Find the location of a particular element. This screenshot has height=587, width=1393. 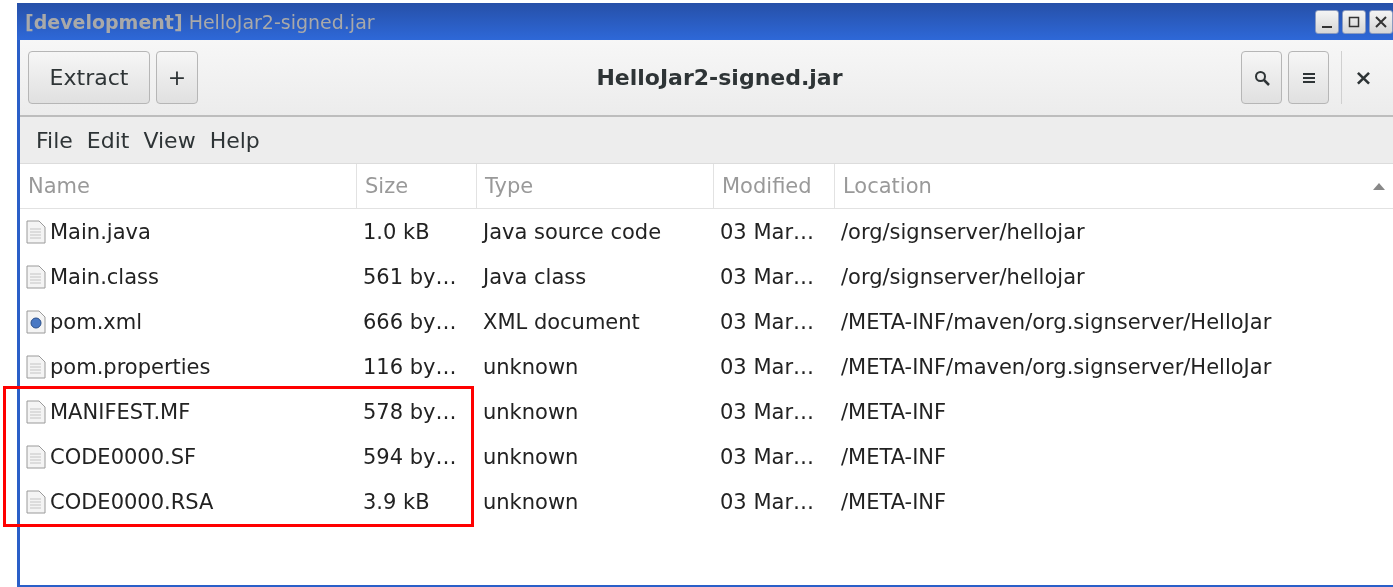

table-row: Main.java 1.0 kB Java source code 03 Mar… /org/signserver/hellojar is located at coordinates (706, 231).